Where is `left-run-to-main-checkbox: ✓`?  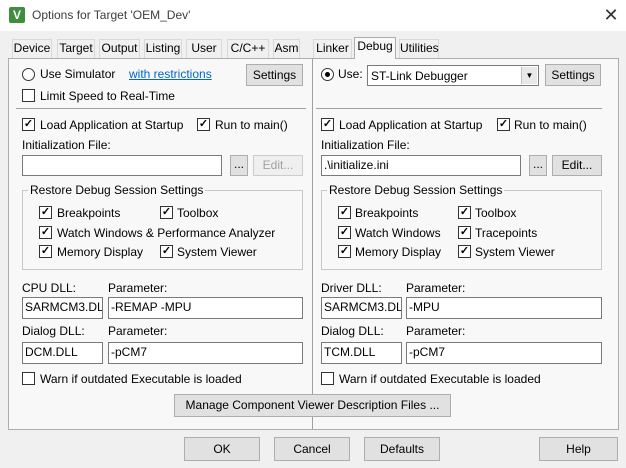 left-run-to-main-checkbox: ✓ is located at coordinates (203, 124).